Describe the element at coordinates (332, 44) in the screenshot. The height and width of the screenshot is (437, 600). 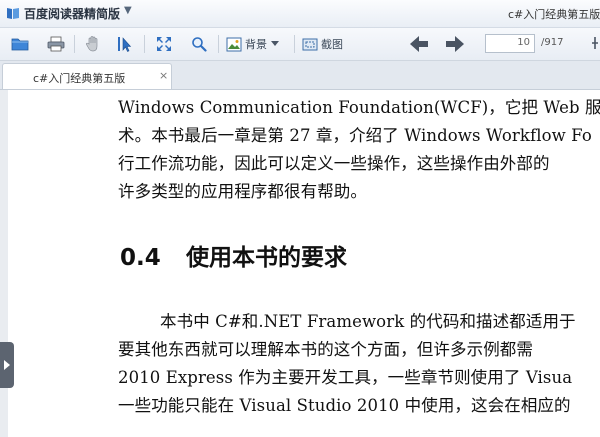
I see `screenshot-label: 截图` at that location.